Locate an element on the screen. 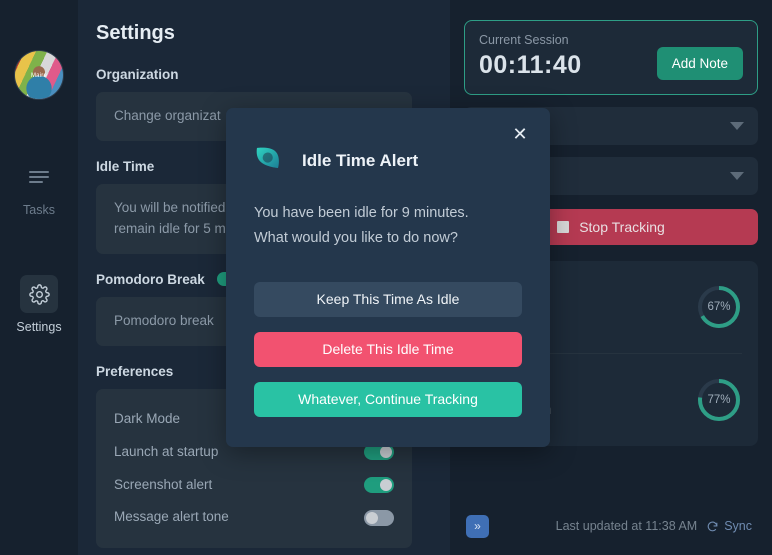  sync-icon is located at coordinates (712, 526).